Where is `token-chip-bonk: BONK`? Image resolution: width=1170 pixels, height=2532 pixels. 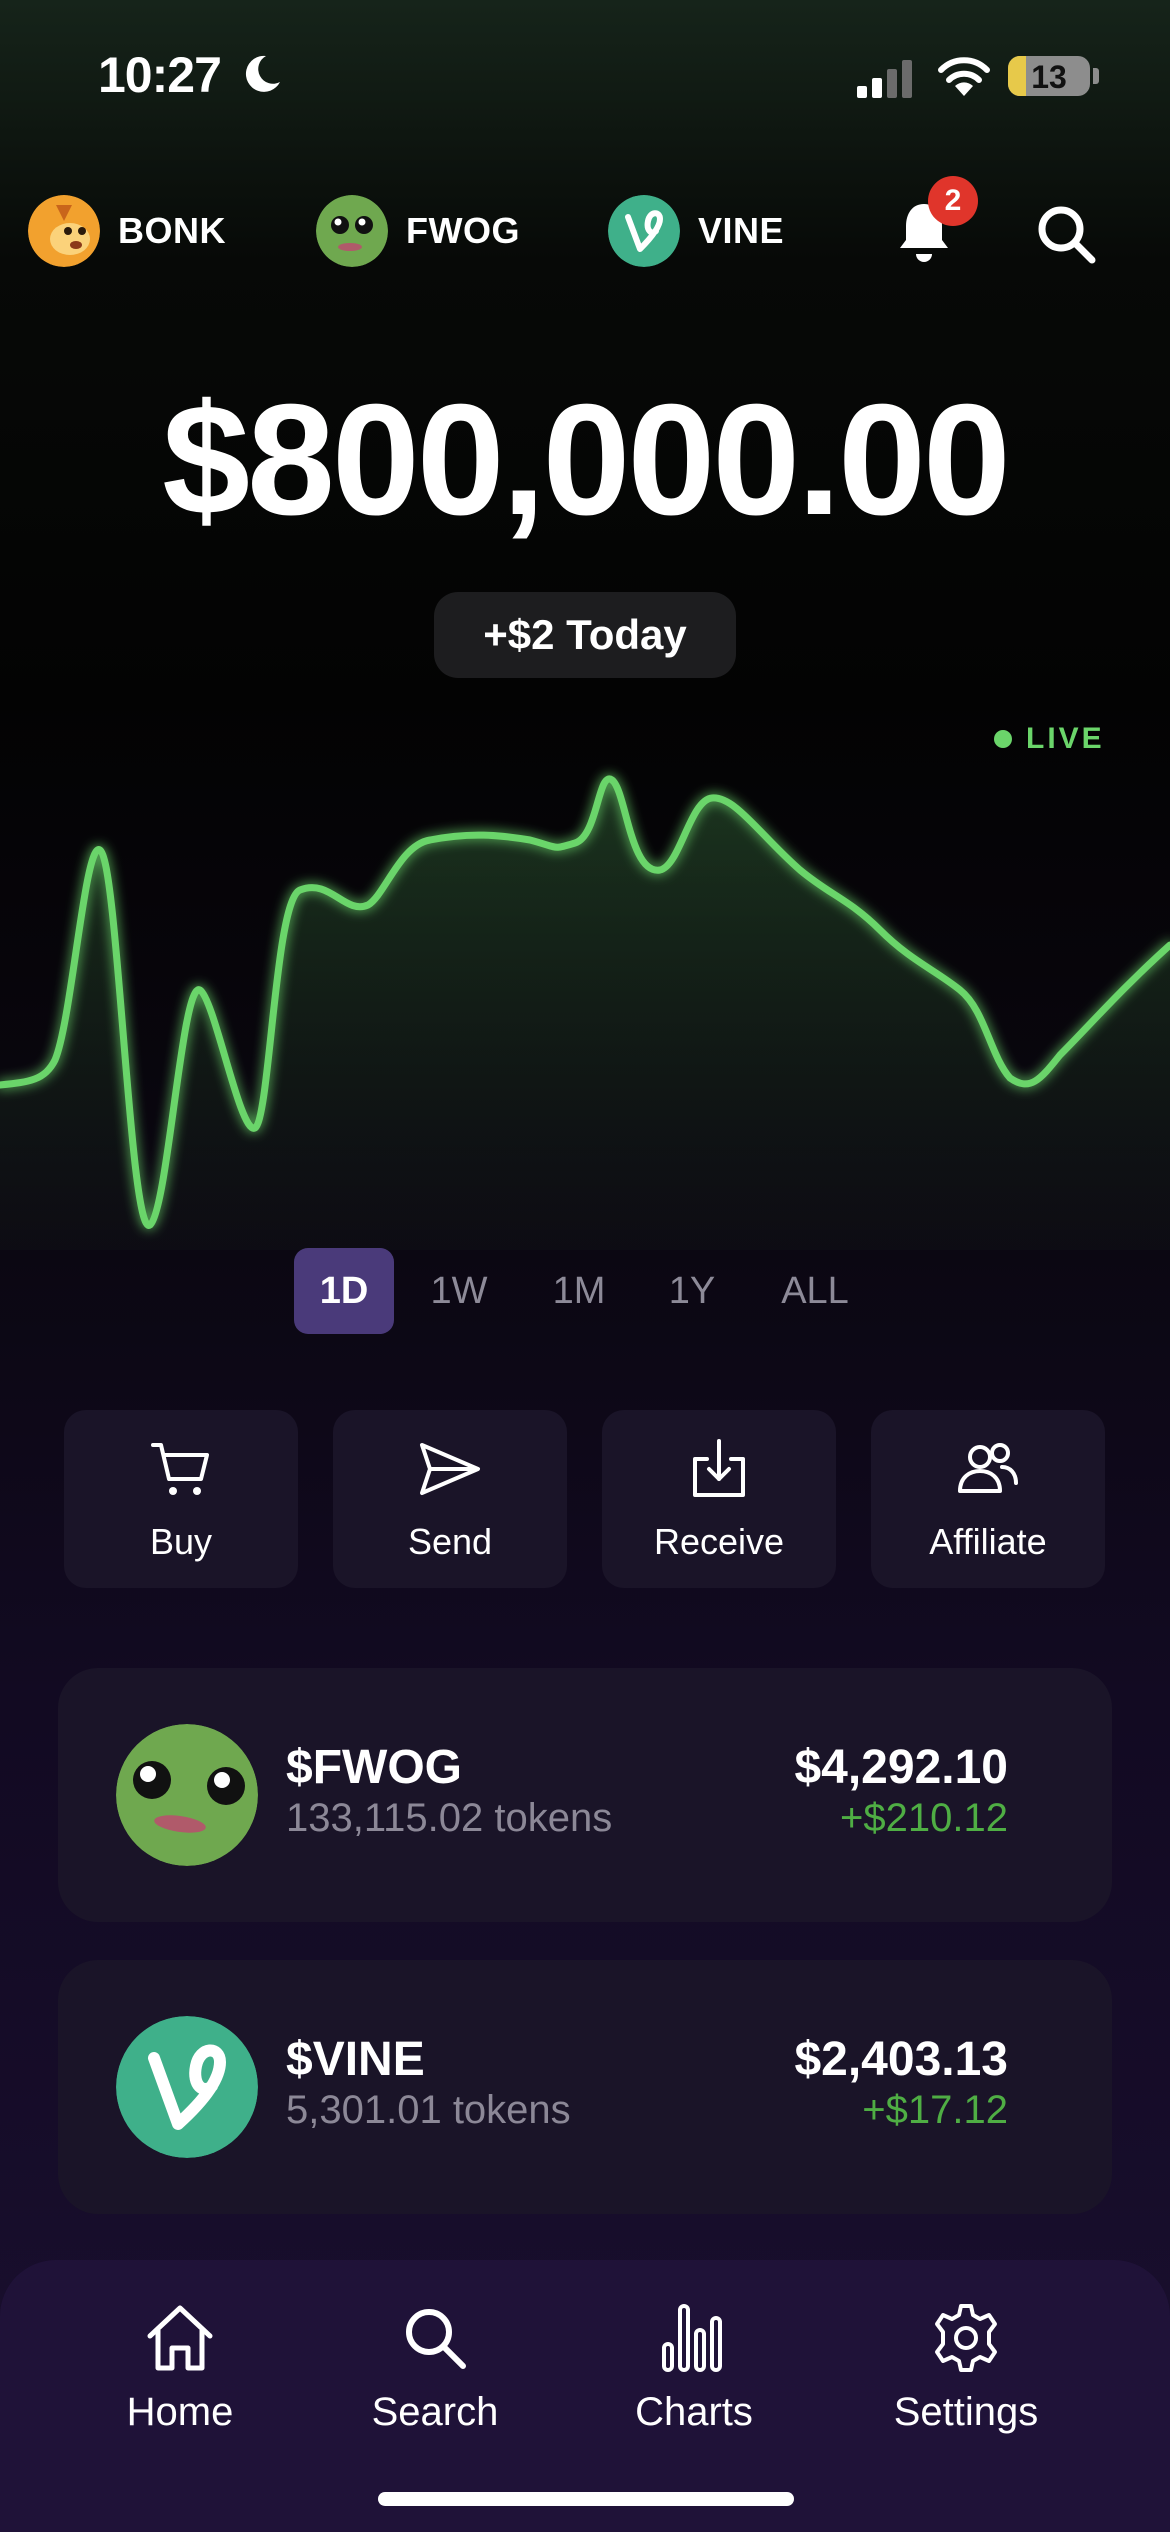
token-chip-bonk: BONK is located at coordinates (127, 231).